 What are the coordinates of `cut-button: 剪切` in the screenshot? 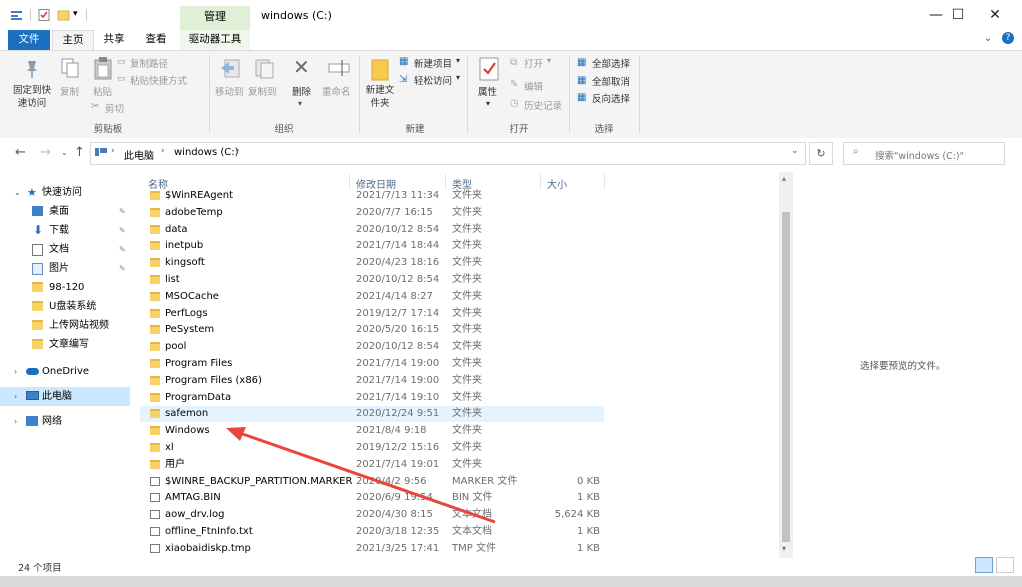 It's located at (114, 108).